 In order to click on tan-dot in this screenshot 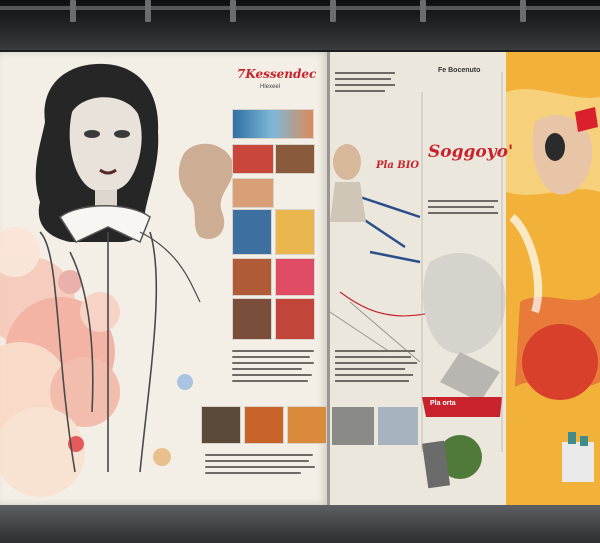, I will do `click(162, 457)`.